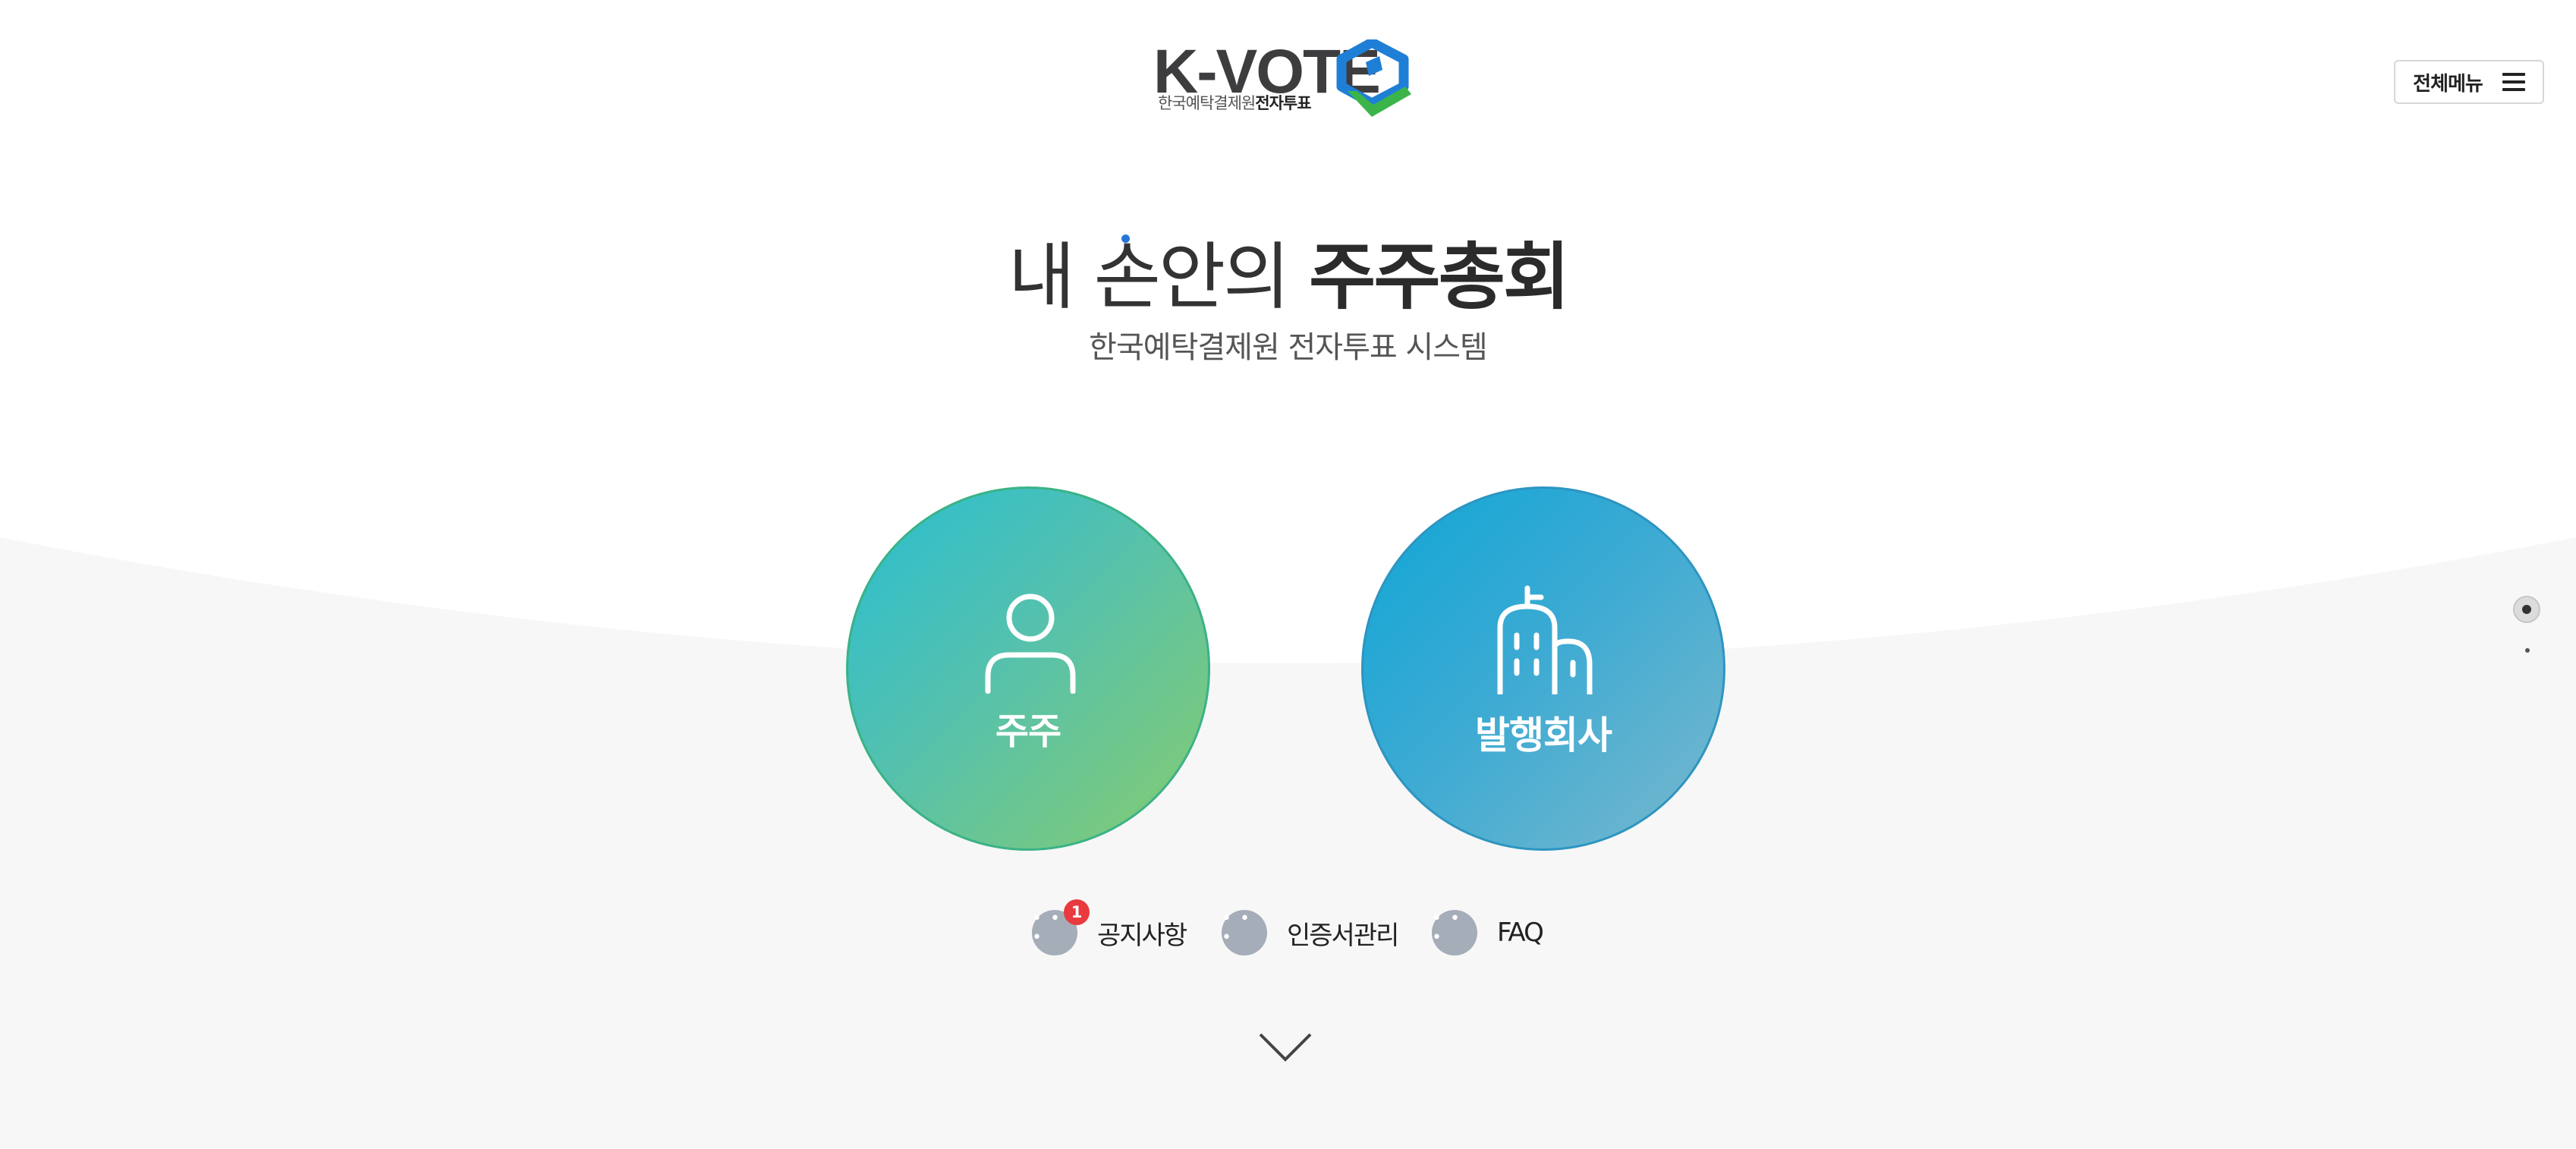  What do you see at coordinates (2529, 624) in the screenshot?
I see `page-indicator` at bounding box center [2529, 624].